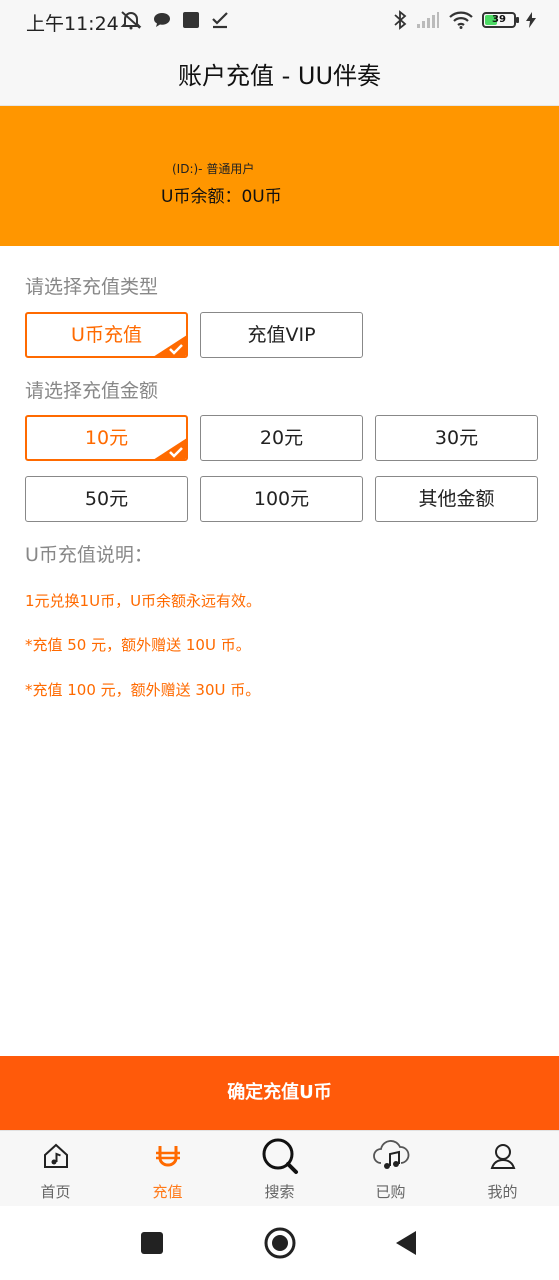 Image resolution: width=559 pixels, height=1280 pixels. What do you see at coordinates (72, 24) in the screenshot?
I see `status-time: 上午11:24` at bounding box center [72, 24].